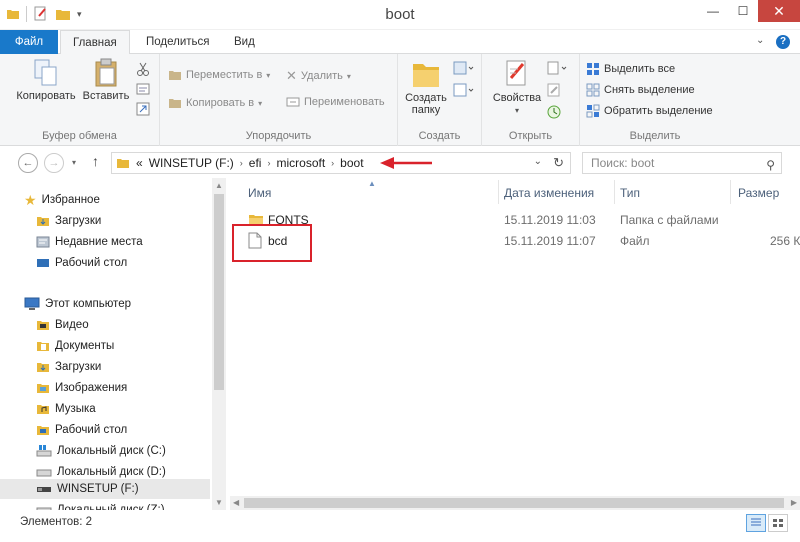  I want to click on expand-ribbon-icon: ⌄, so click(760, 40).